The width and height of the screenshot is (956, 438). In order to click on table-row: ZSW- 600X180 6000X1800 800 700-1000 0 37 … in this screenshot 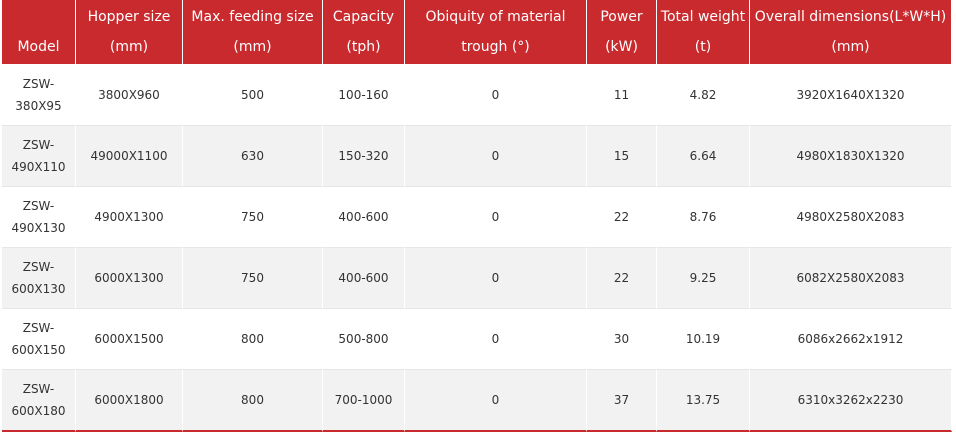, I will do `click(477, 401)`.